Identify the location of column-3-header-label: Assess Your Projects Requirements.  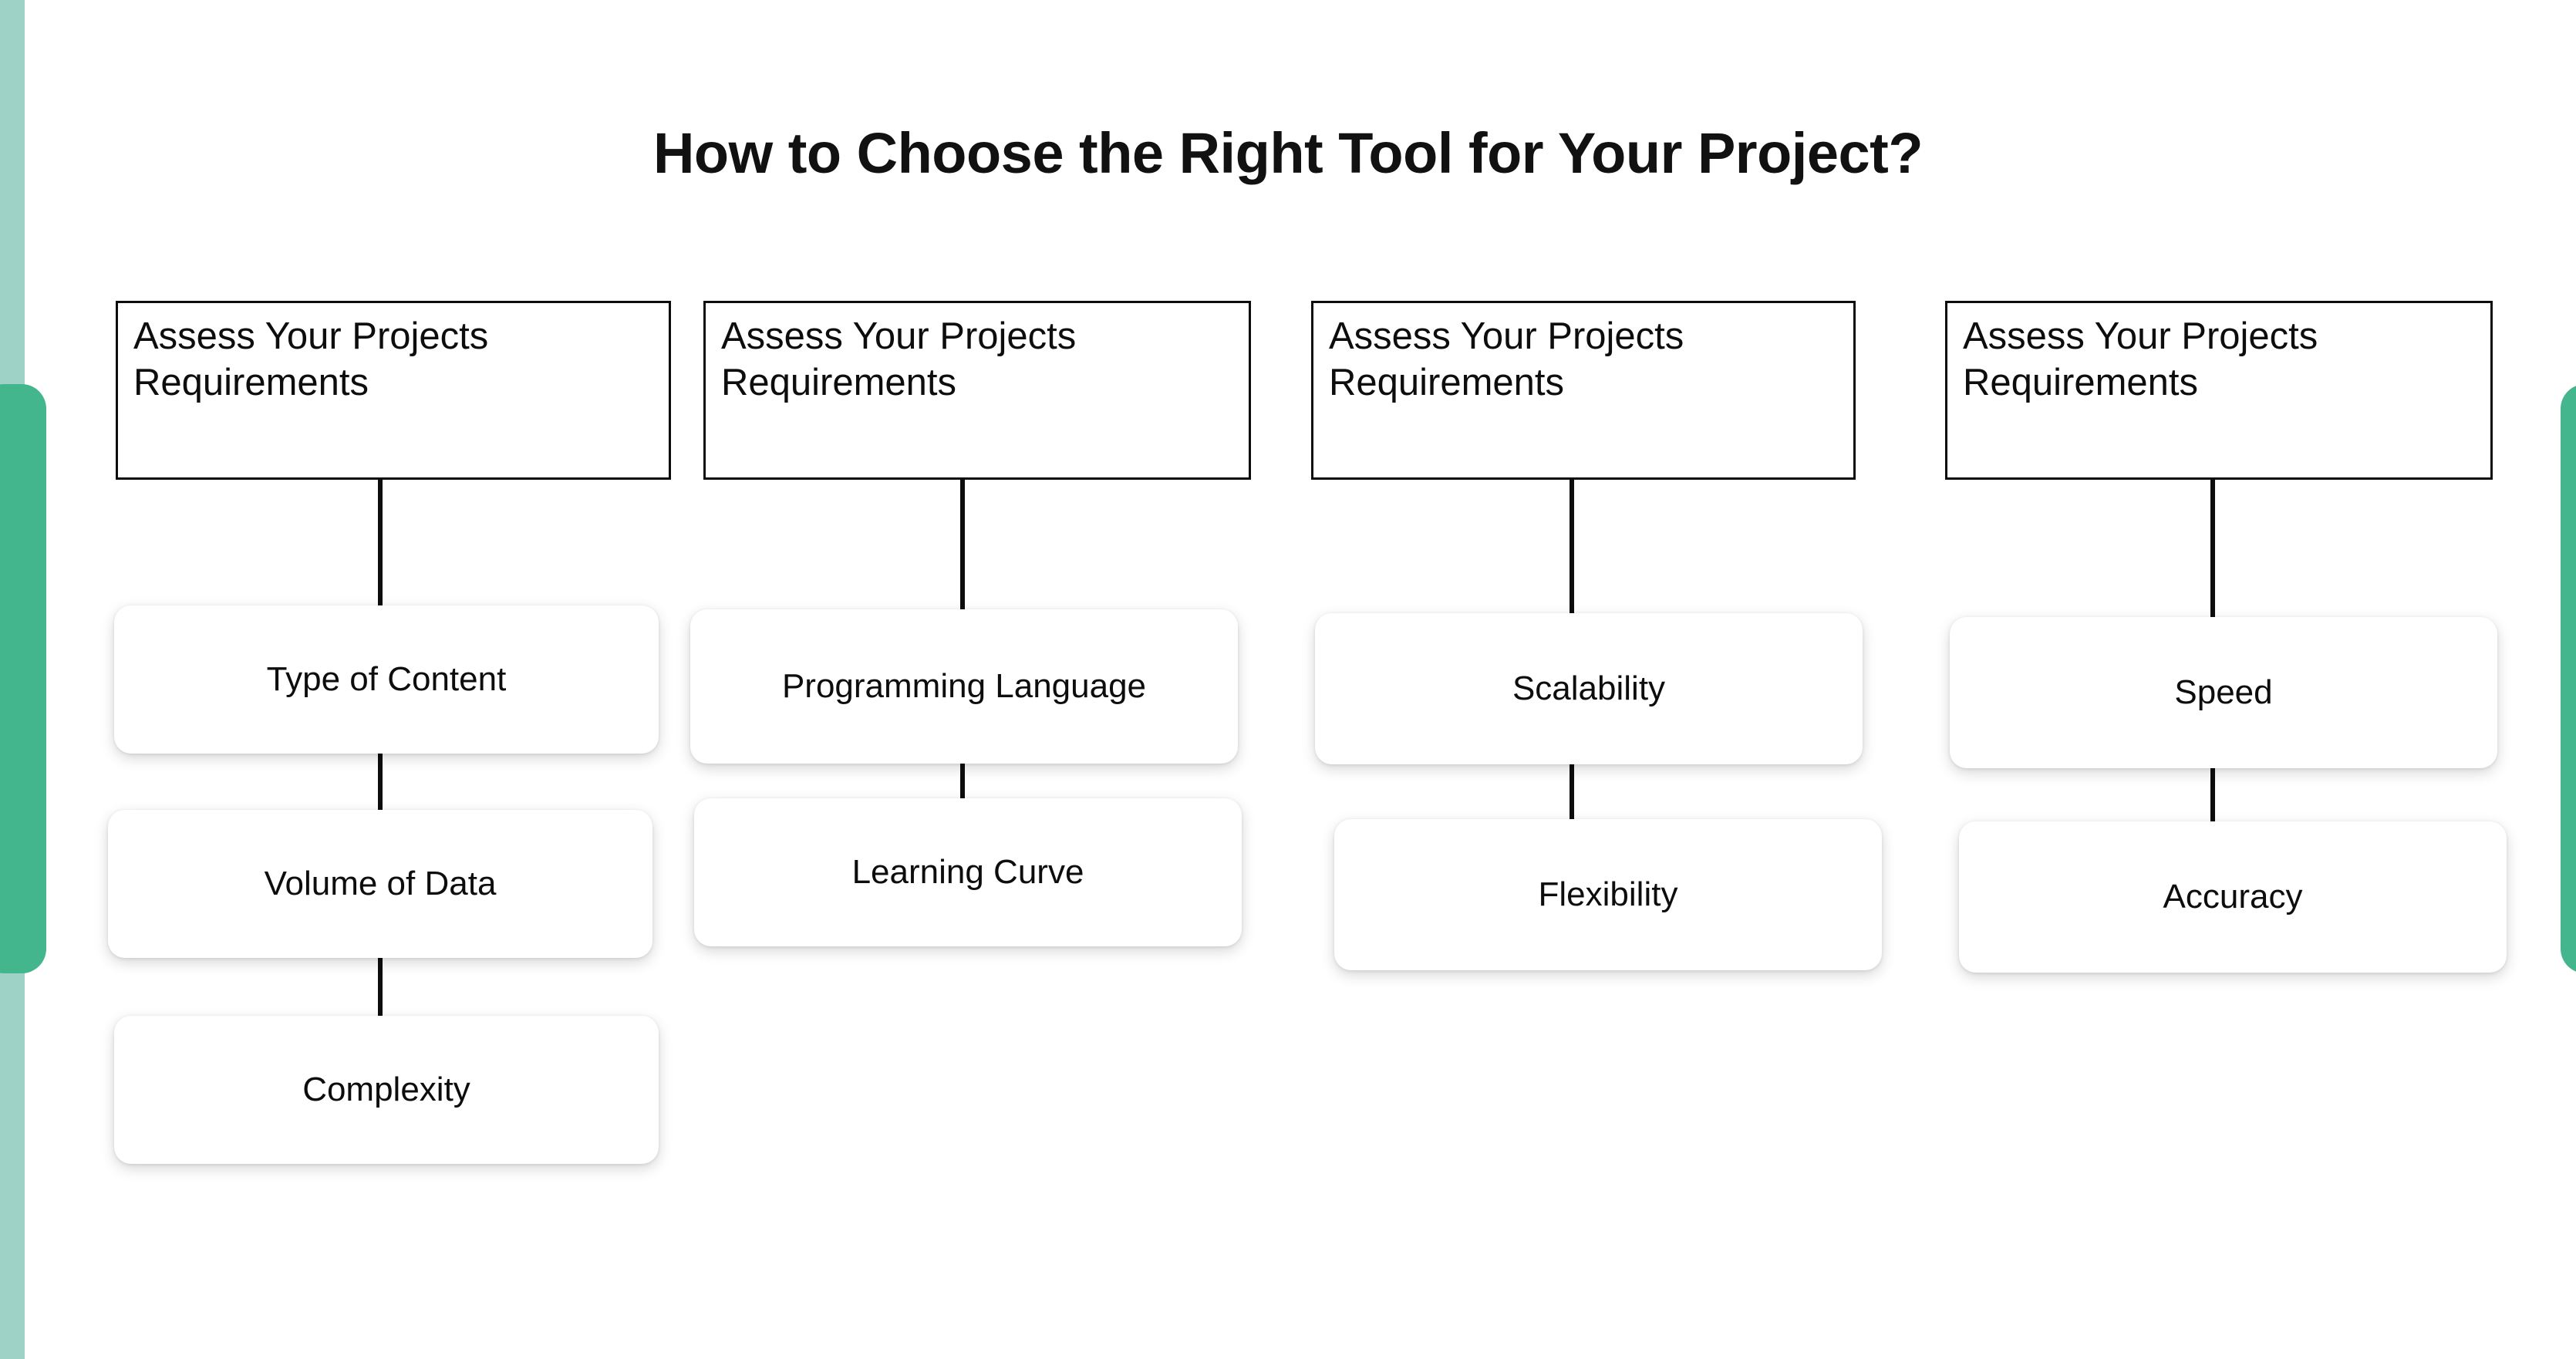
(1506, 359).